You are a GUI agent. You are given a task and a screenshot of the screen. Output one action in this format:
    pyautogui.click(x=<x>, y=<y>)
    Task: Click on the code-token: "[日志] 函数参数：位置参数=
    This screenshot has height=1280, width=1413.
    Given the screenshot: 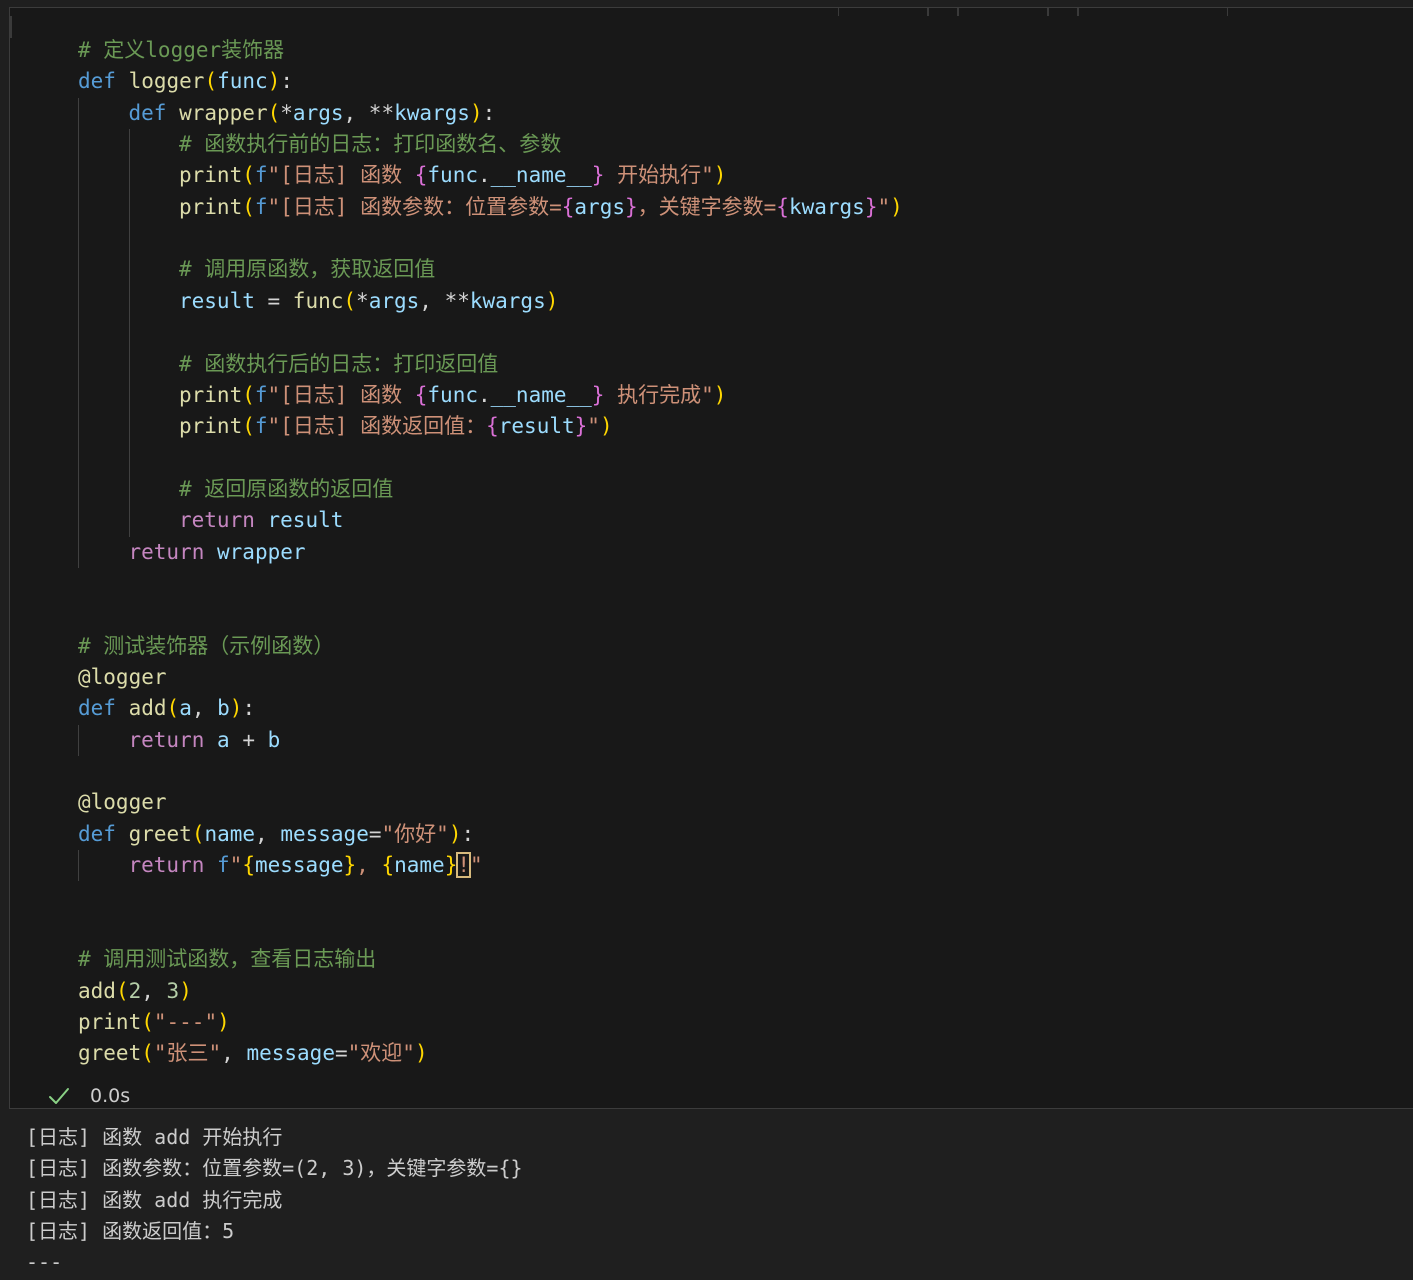 What is the action you would take?
    pyautogui.click(x=414, y=206)
    